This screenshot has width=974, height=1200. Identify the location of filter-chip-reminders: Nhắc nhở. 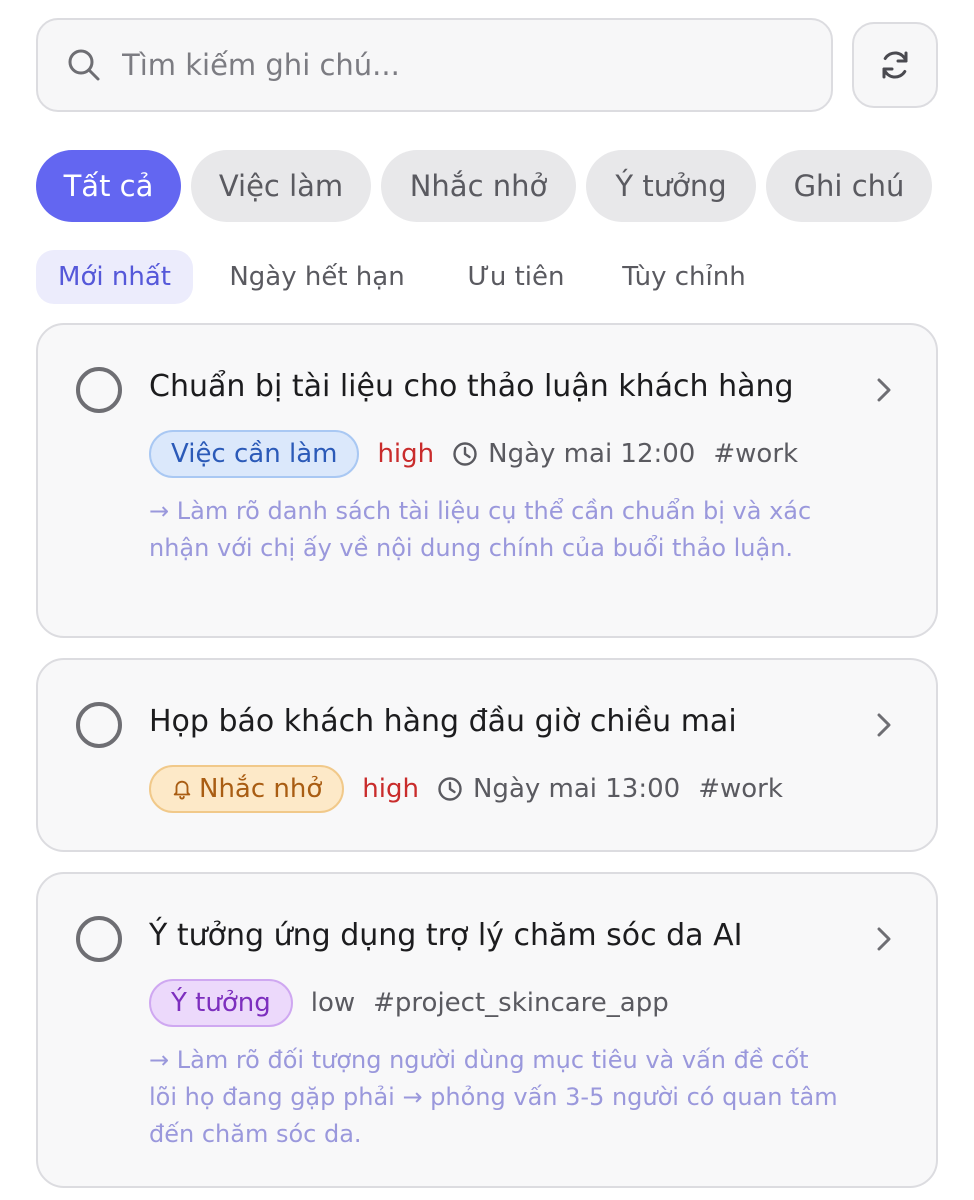
(478, 186).